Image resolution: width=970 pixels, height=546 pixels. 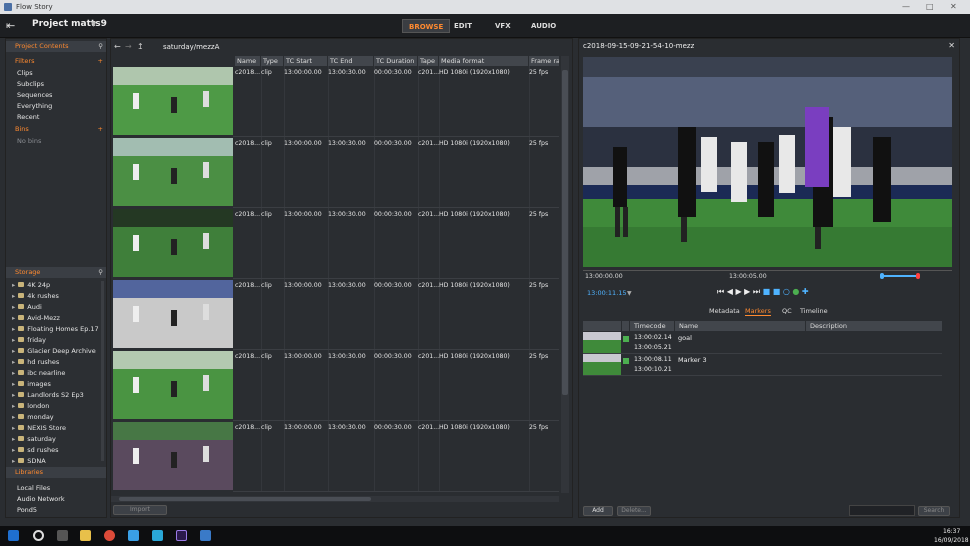 I want to click on marker-col-timecode: Timecode, so click(x=652, y=326).